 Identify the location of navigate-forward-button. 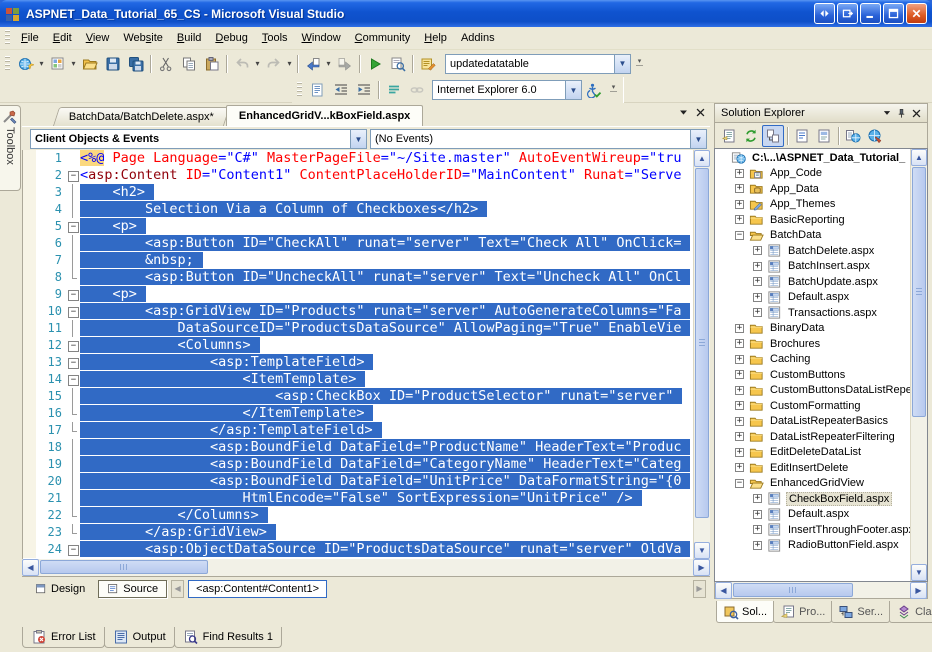
(344, 64).